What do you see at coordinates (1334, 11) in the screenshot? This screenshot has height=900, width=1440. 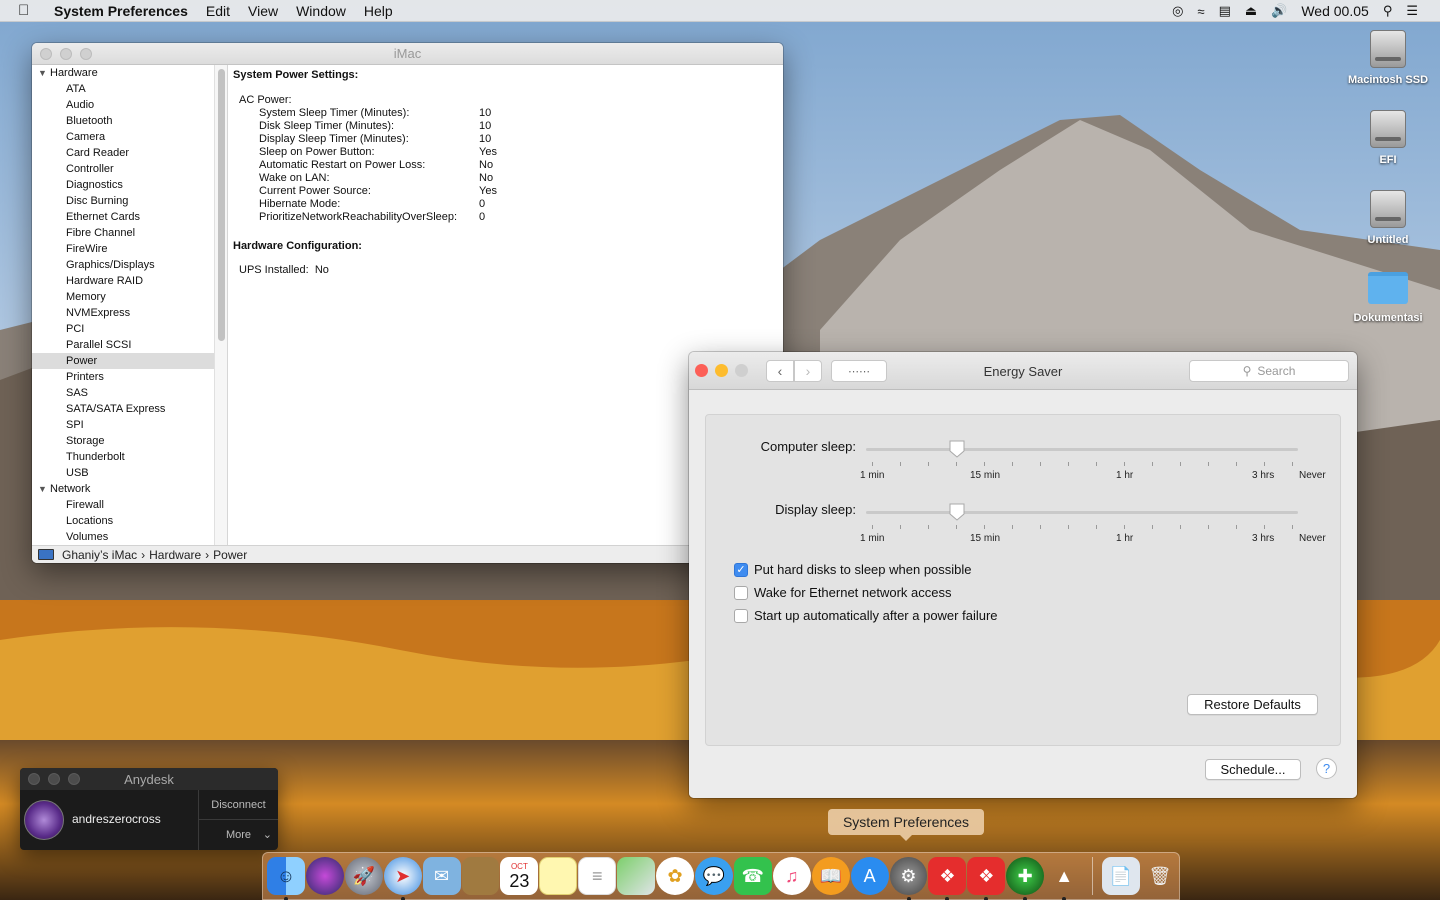 I see `clock: Wed 00.05` at bounding box center [1334, 11].